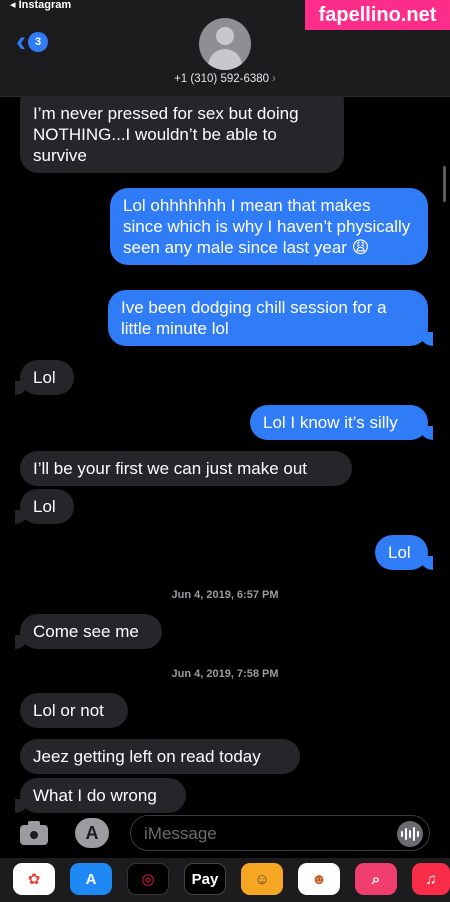 The image size is (450, 902). What do you see at coordinates (376, 879) in the screenshot?
I see `search-images-app-icon: ⌕` at bounding box center [376, 879].